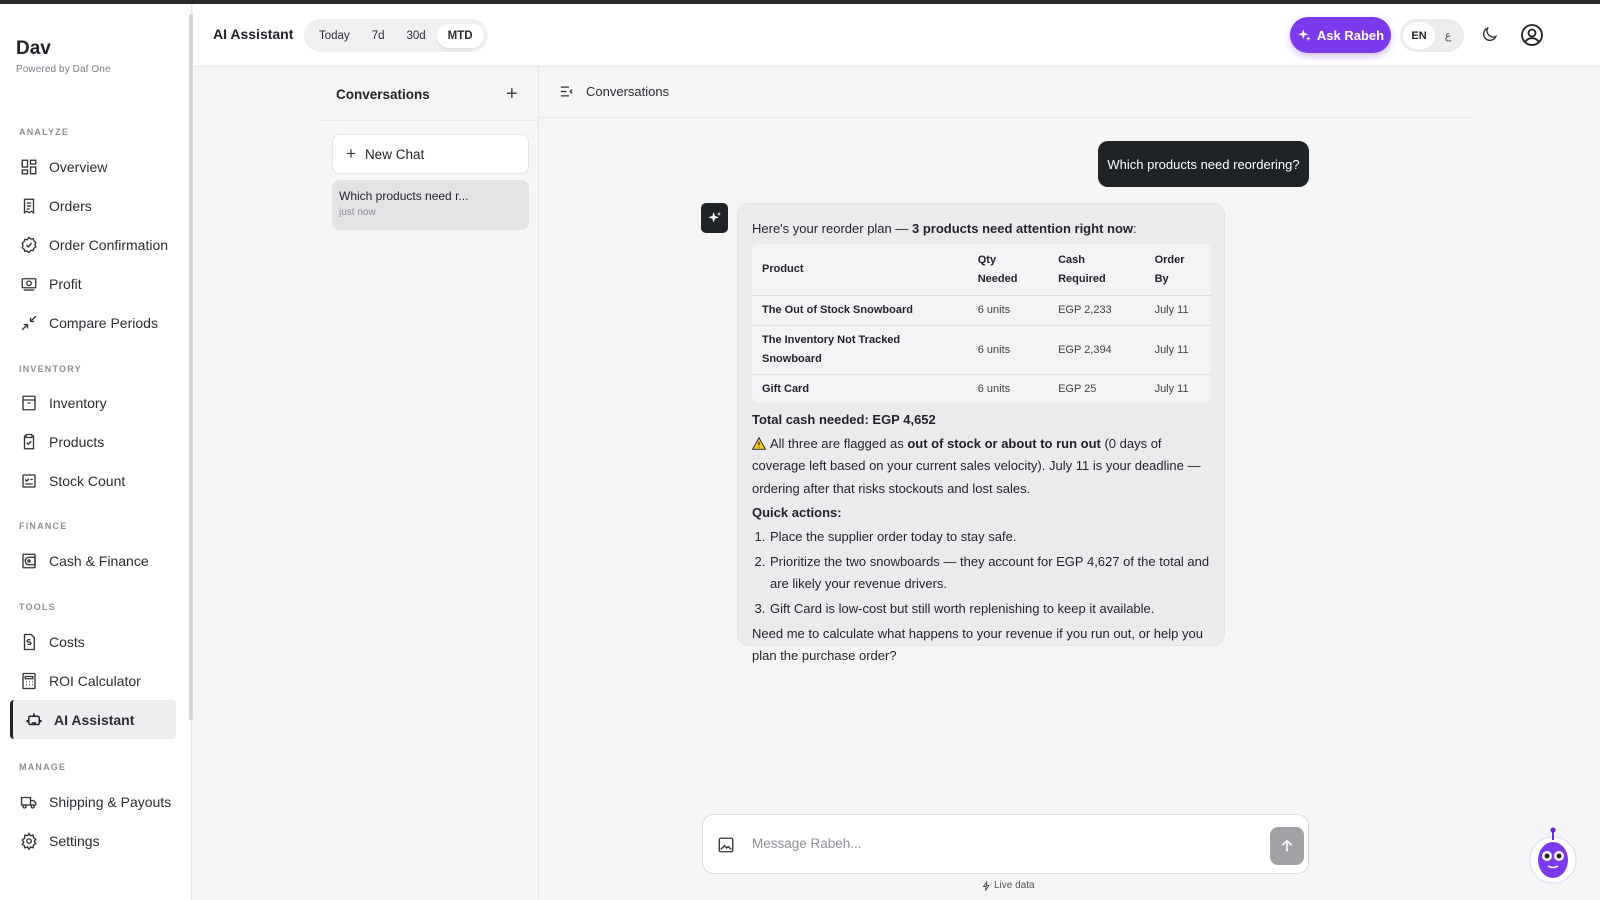 The image size is (1600, 900). I want to click on sidebar-item-label: Cash & Finance, so click(99, 560).